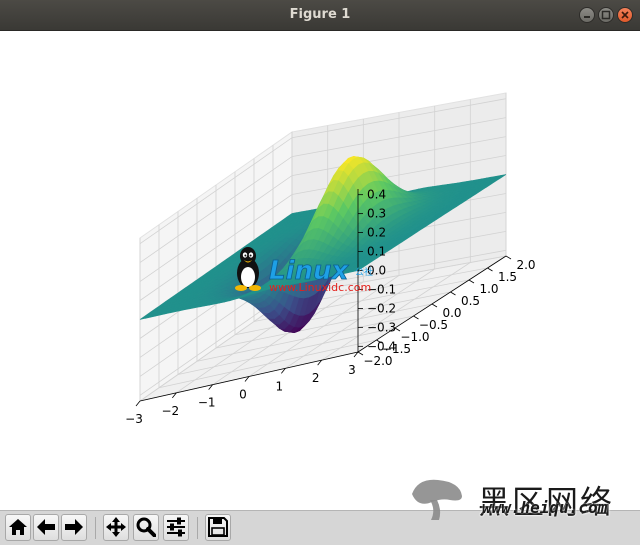 This screenshot has height=545, width=640. I want to click on z-tick-label: 0.4, so click(376, 195).